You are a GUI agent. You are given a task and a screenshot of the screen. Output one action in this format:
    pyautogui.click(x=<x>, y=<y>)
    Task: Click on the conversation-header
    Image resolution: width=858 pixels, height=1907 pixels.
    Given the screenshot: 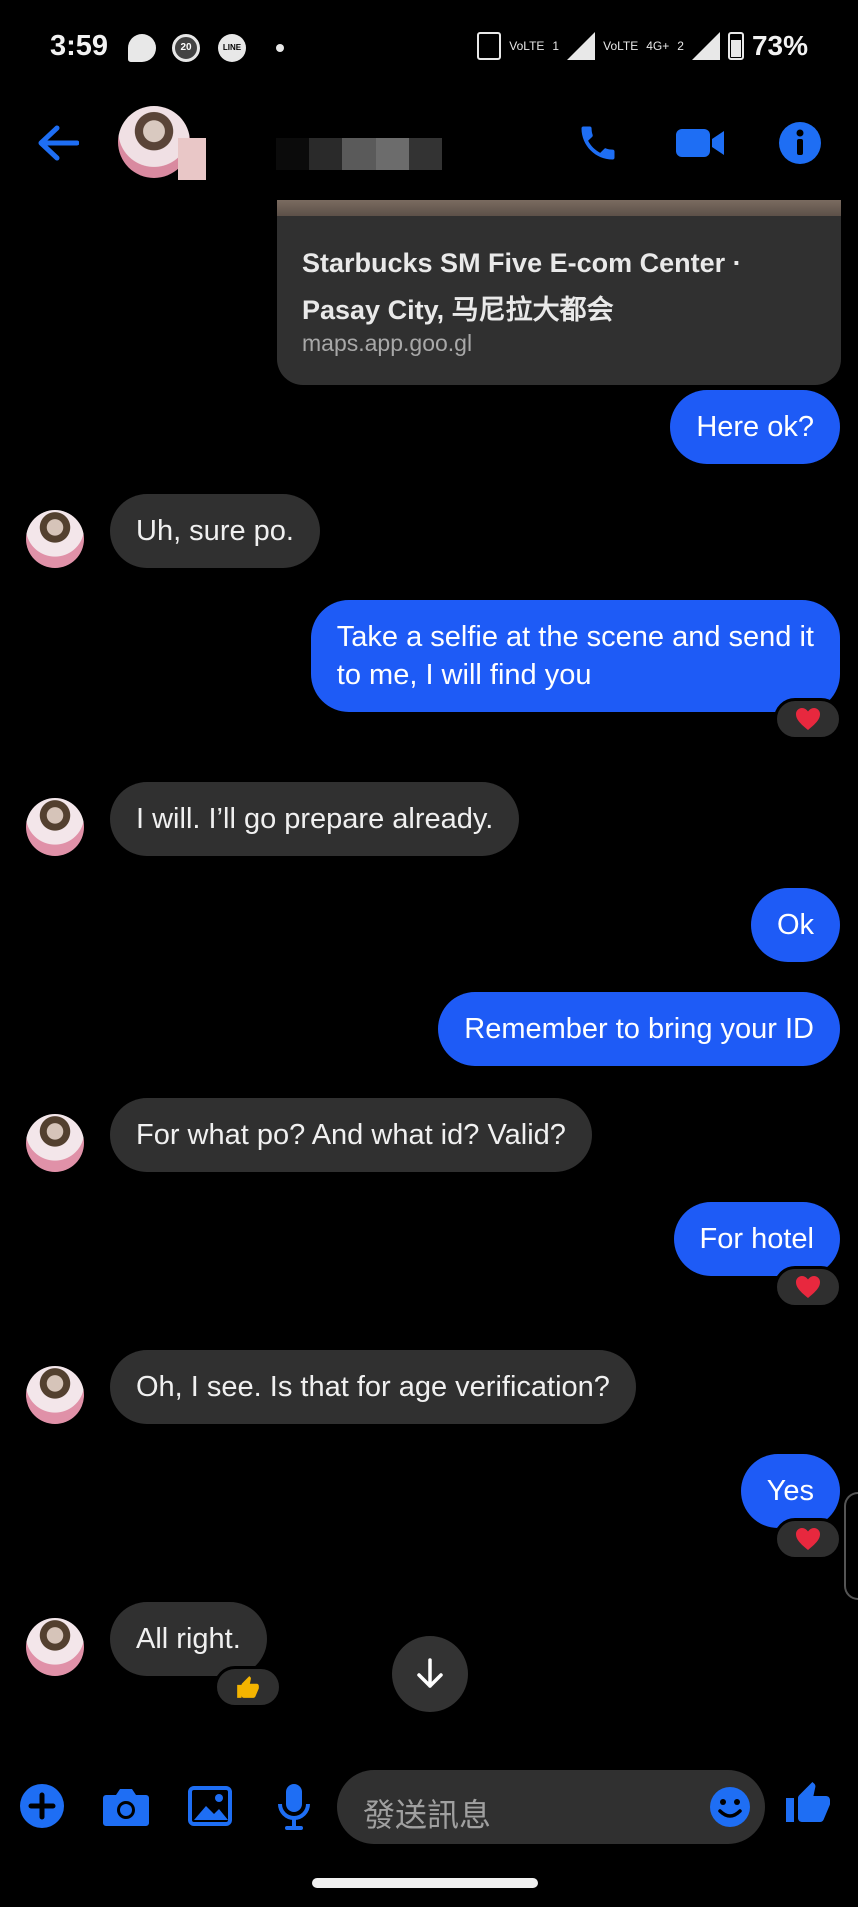 What is the action you would take?
    pyautogui.click(x=429, y=143)
    